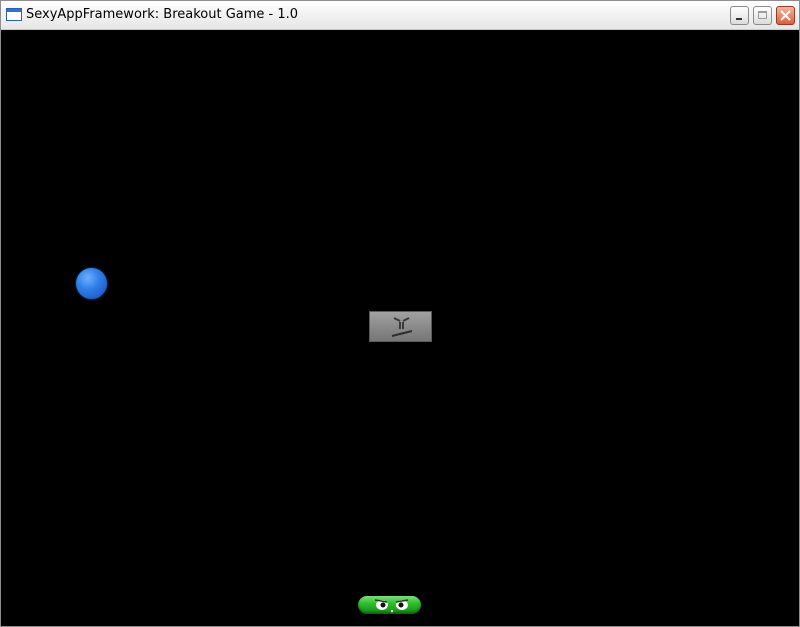 This screenshot has height=627, width=800. Describe the element at coordinates (91, 283) in the screenshot. I see `ball` at that location.